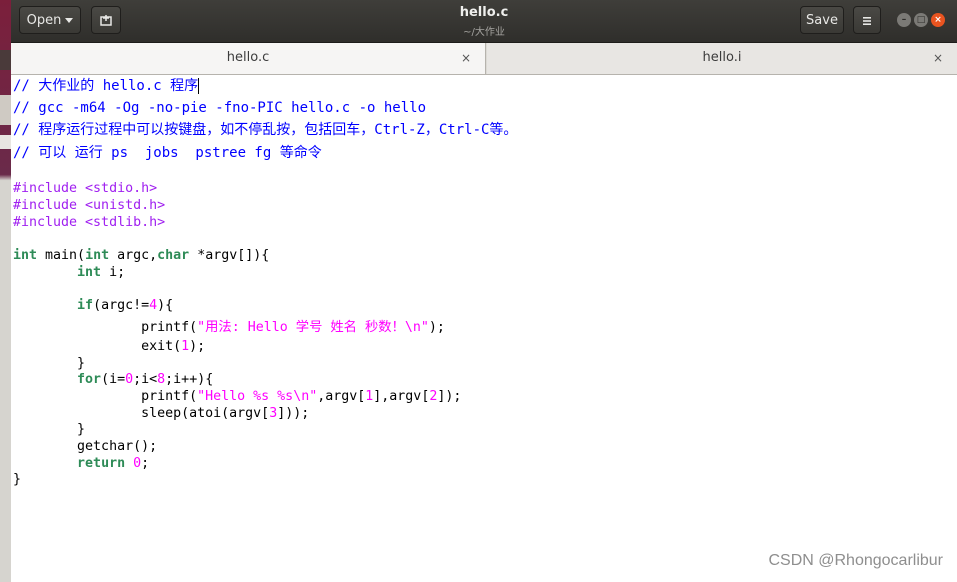 The height and width of the screenshot is (582, 957). Describe the element at coordinates (167, 153) in the screenshot. I see `code-line: // 可以 运行 ps jobs pstree fg 等命令` at that location.